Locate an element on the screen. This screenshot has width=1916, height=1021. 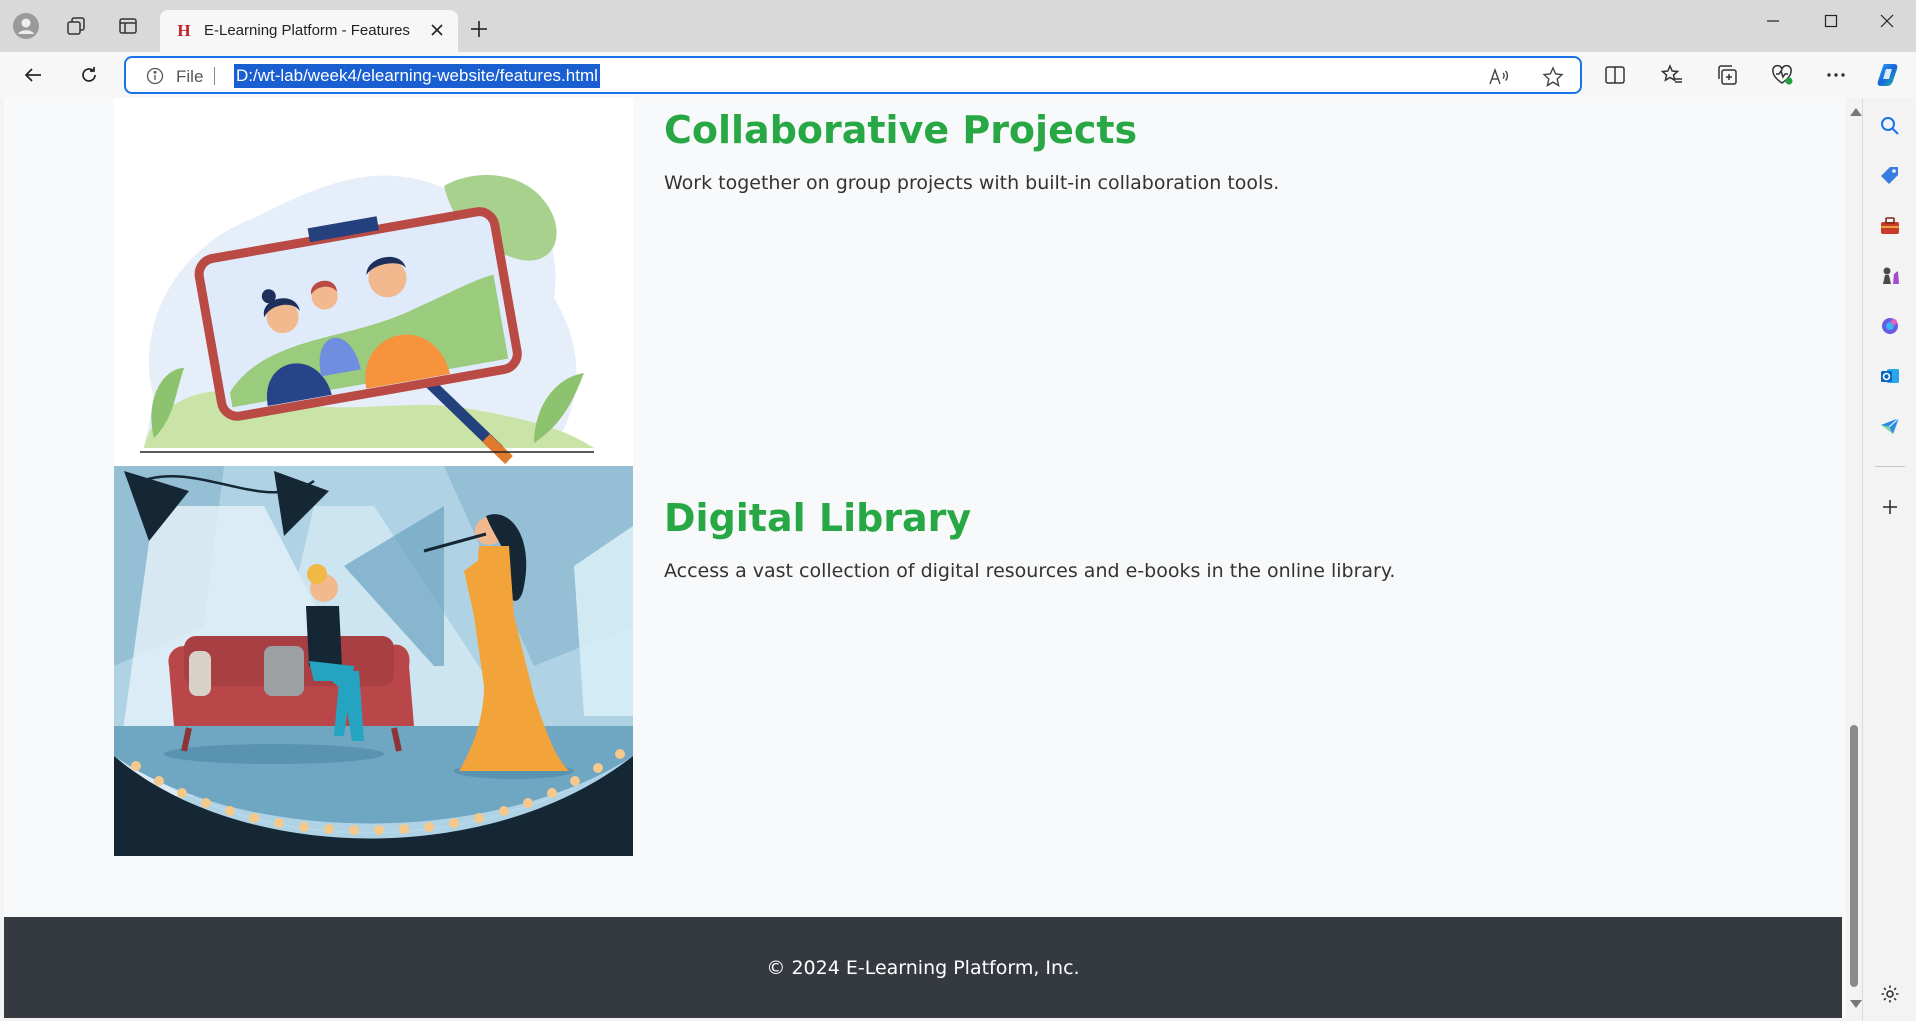
address-divider is located at coordinates (214, 76).